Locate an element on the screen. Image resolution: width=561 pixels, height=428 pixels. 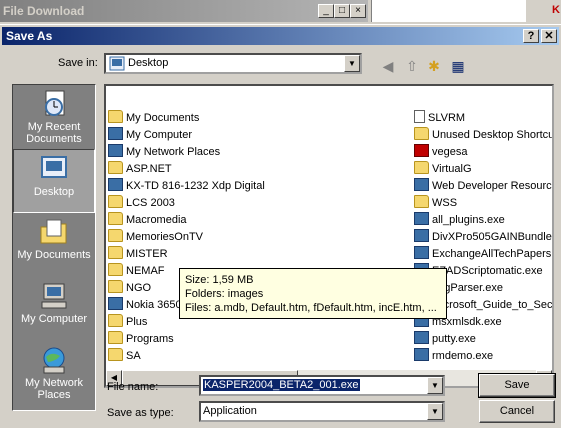
place-network-places: My Network Places is located at coordinates (54, 376).